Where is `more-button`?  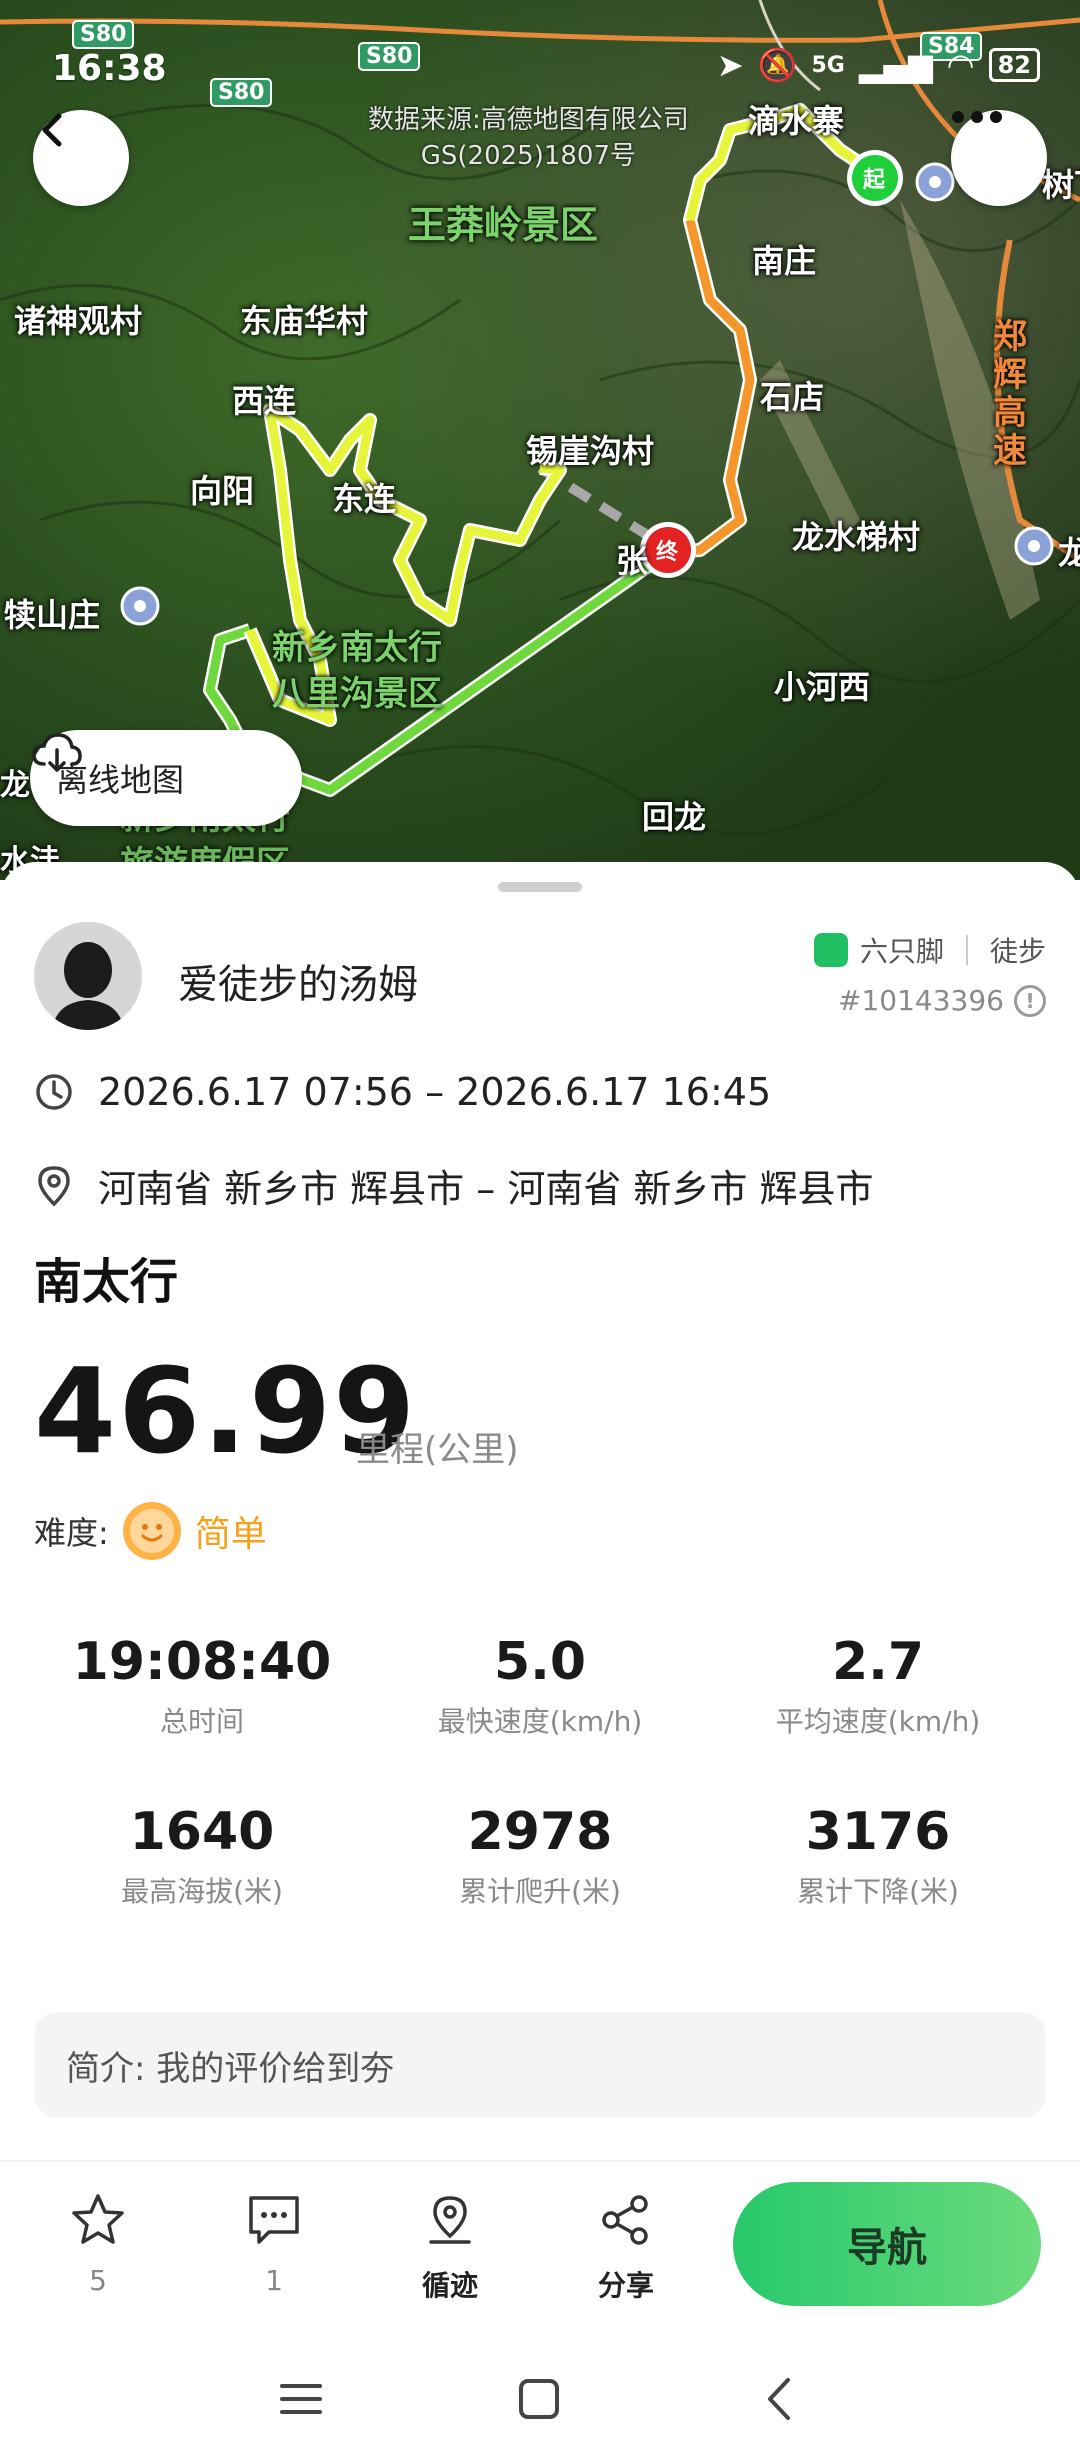 more-button is located at coordinates (999, 158).